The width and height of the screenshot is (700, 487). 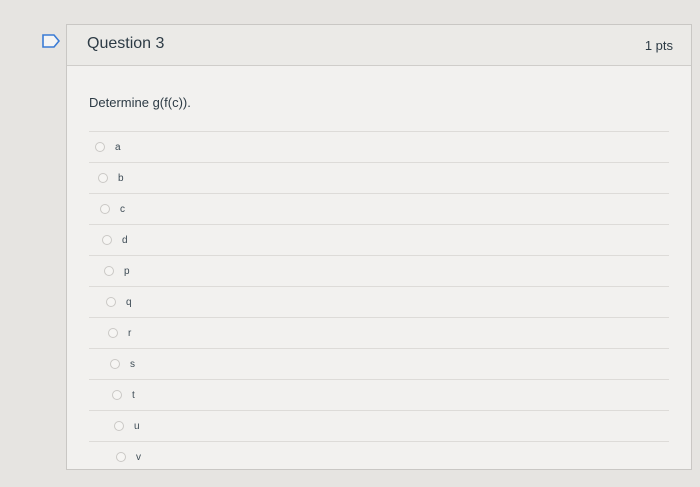 What do you see at coordinates (379, 208) in the screenshot?
I see `answer-option-c: c` at bounding box center [379, 208].